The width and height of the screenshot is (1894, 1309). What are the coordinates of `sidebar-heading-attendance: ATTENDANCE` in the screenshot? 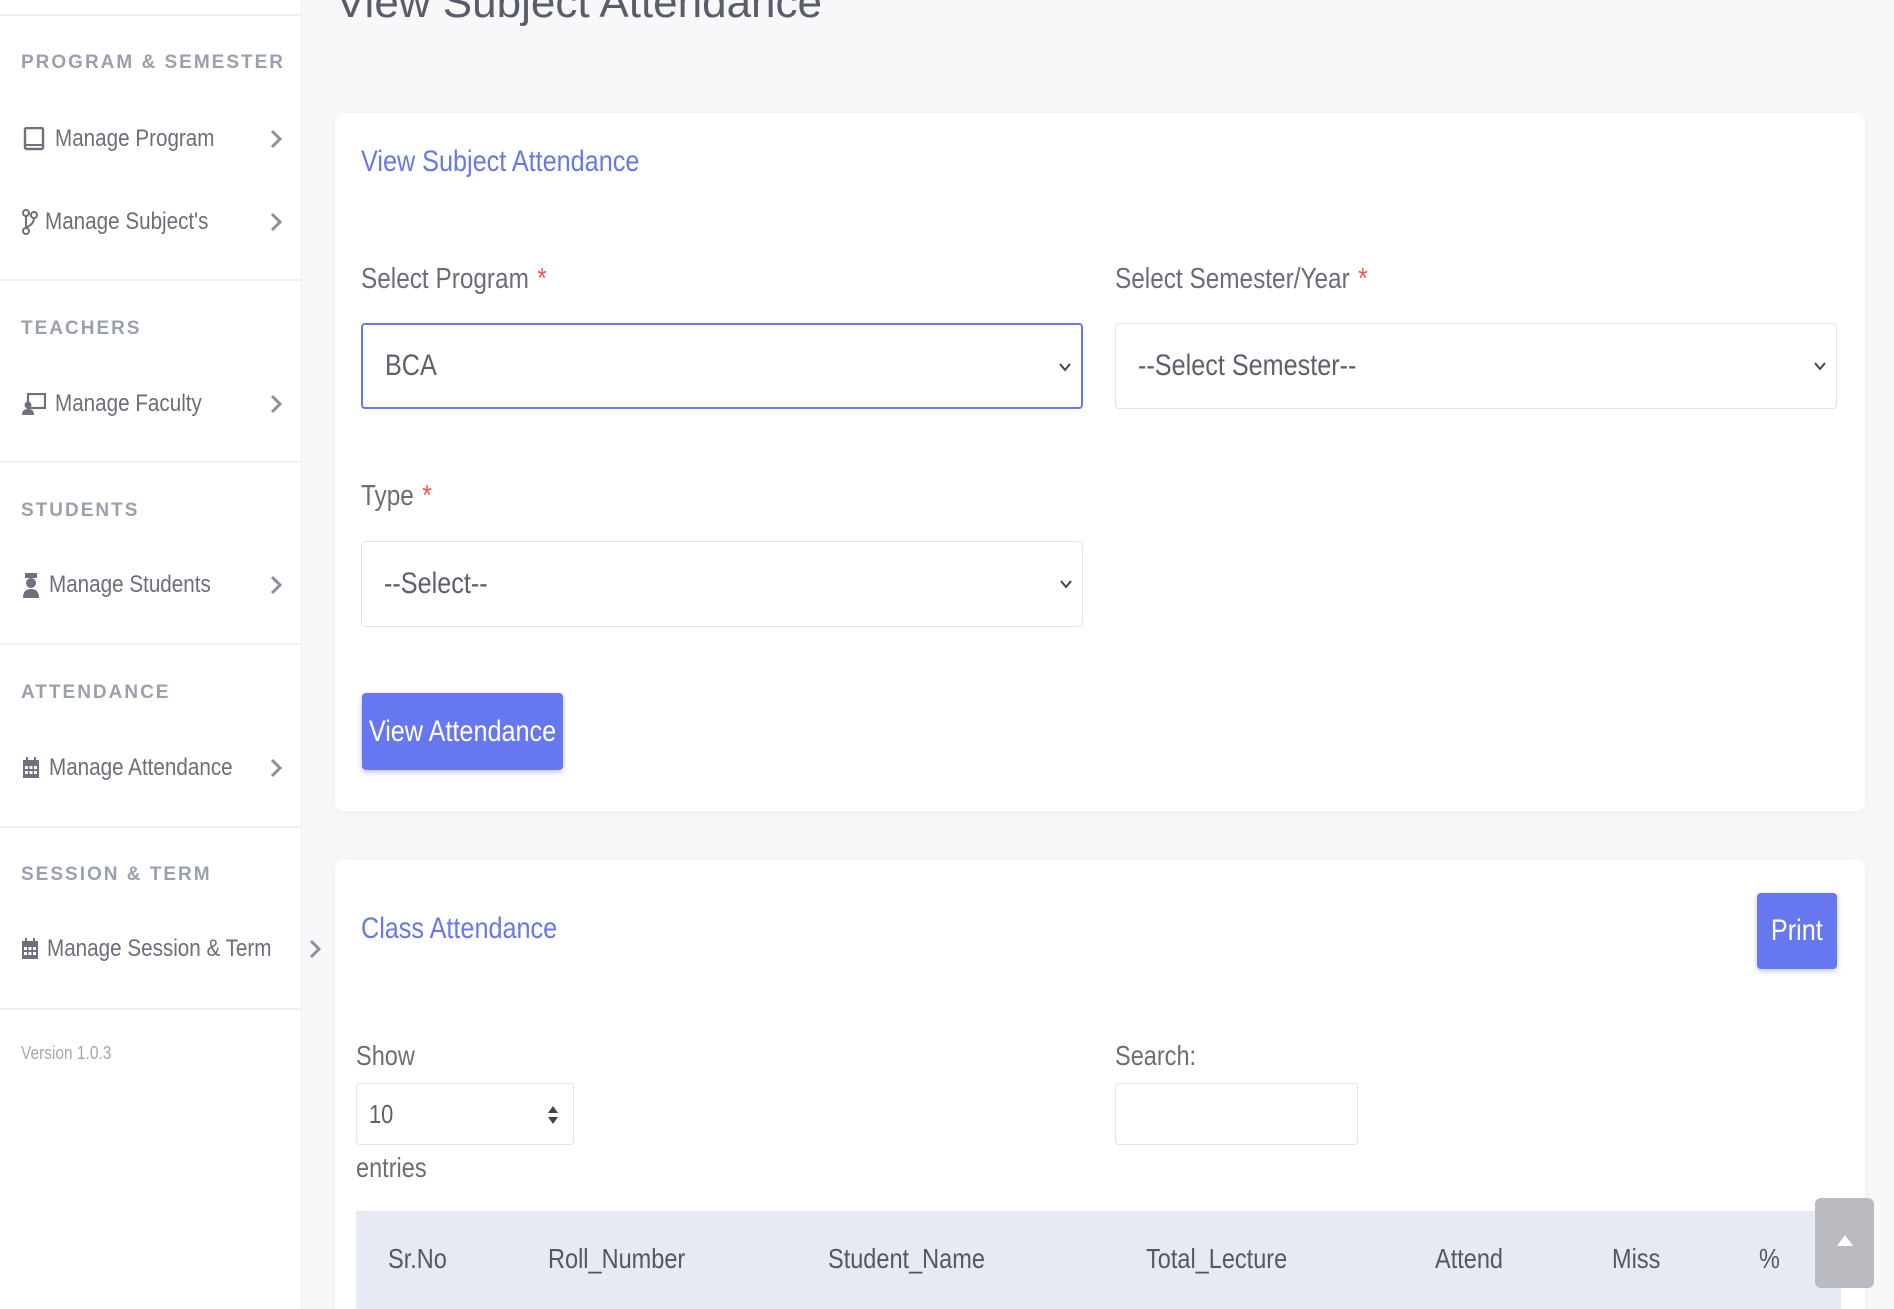 It's located at (96, 692).